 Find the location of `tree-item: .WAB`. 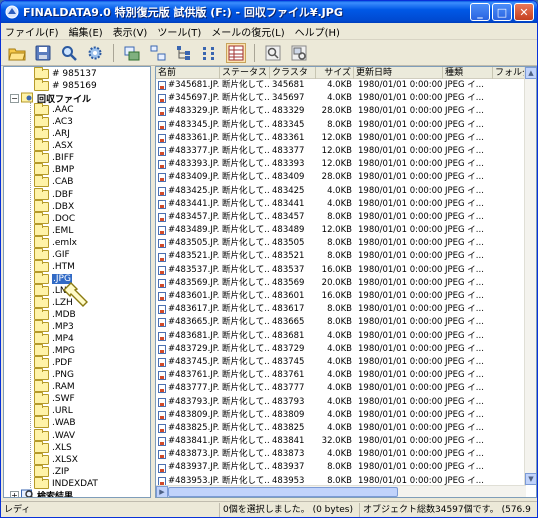

tree-item: .WAB is located at coordinates (55, 422).